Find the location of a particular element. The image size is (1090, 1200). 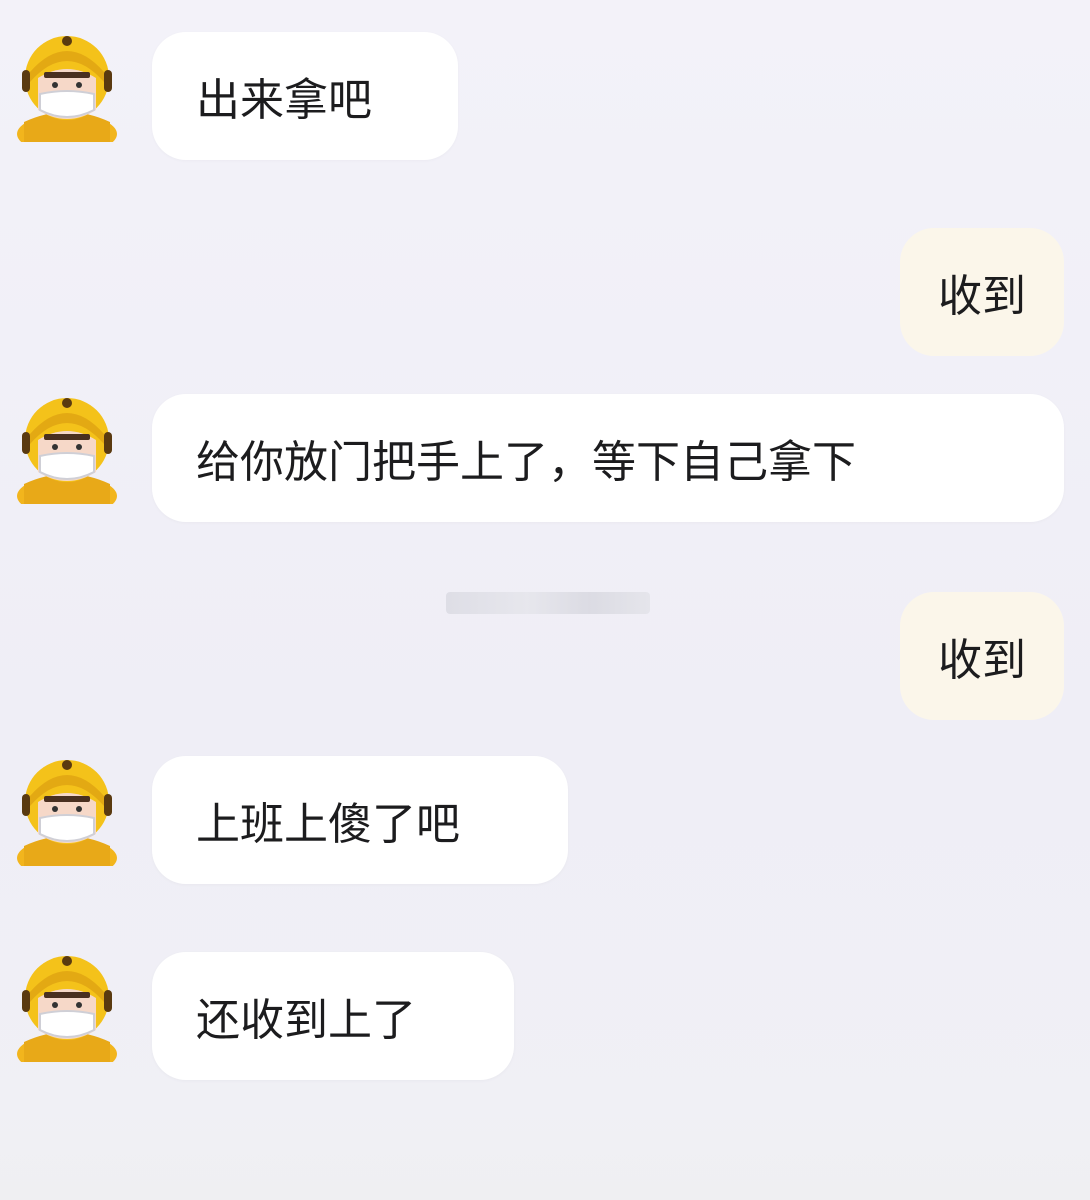

message-bubble-incoming: 还收到上了 is located at coordinates (333, 1016).